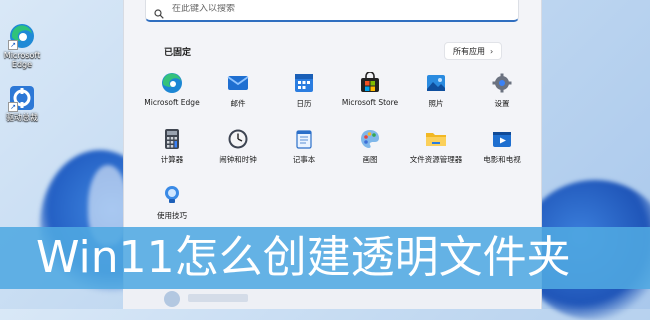  I want to click on app-label: Microsoft Store, so click(370, 102).